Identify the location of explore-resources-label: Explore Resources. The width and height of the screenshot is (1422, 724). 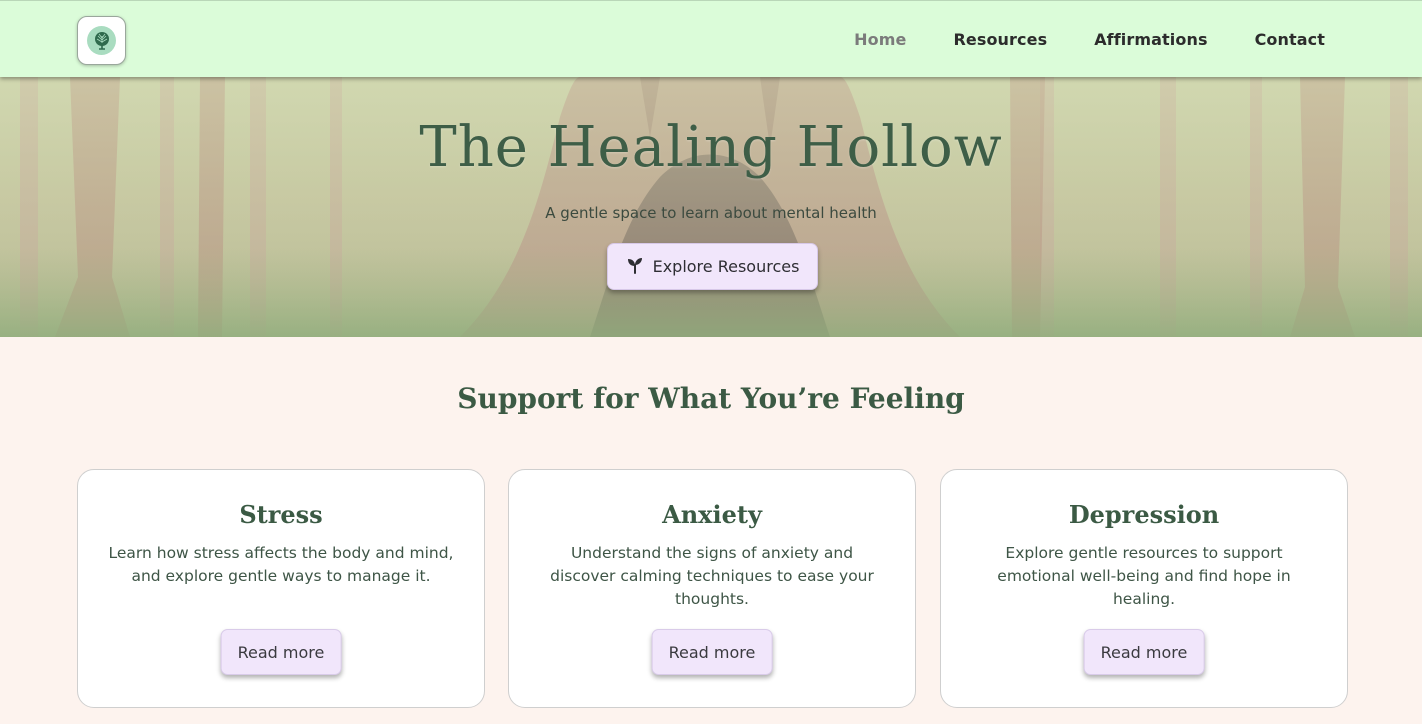
(726, 266).